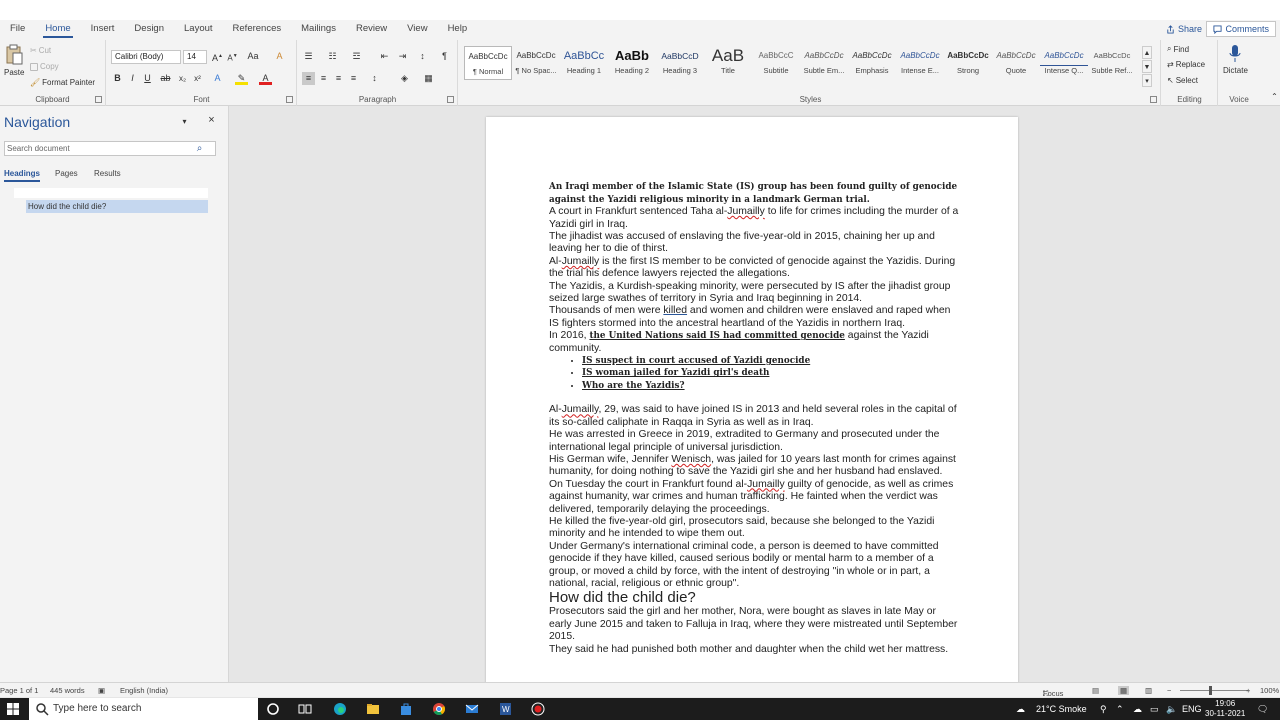  I want to click on zoom-slider-thumb, so click(1210, 690).